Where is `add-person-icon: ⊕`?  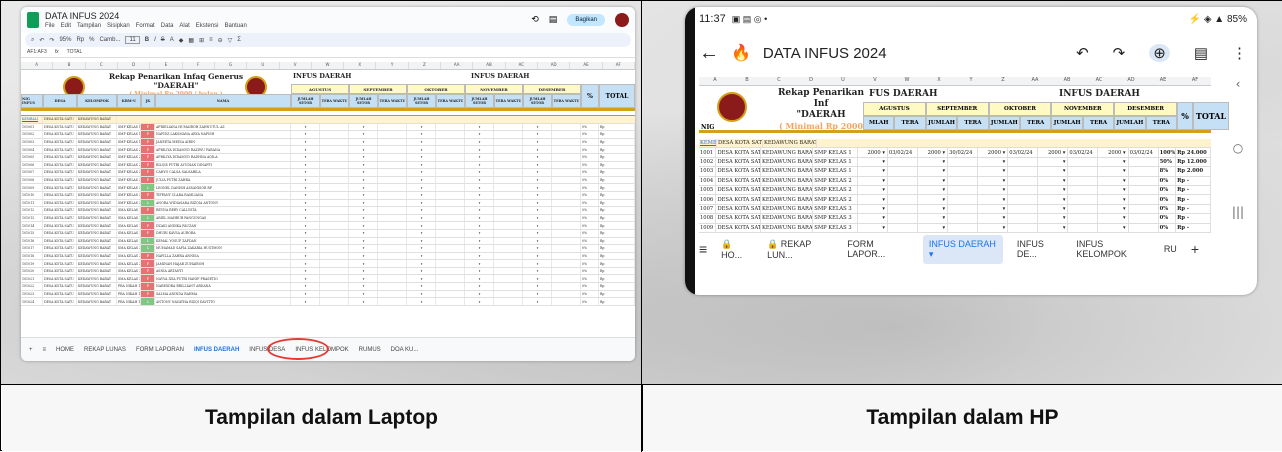
add-person-icon: ⊕ is located at coordinates (1159, 53).